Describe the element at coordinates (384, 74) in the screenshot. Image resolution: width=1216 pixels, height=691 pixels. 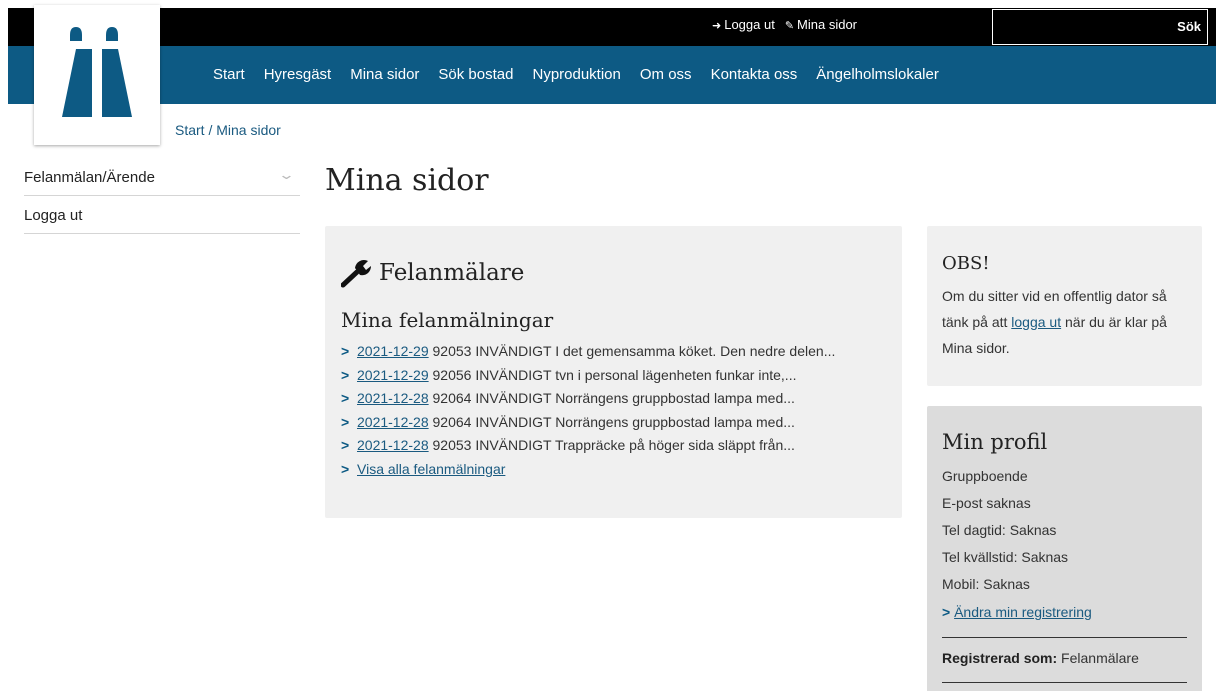
I see `nav-item-mina-sidor: Mina sidor` at that location.